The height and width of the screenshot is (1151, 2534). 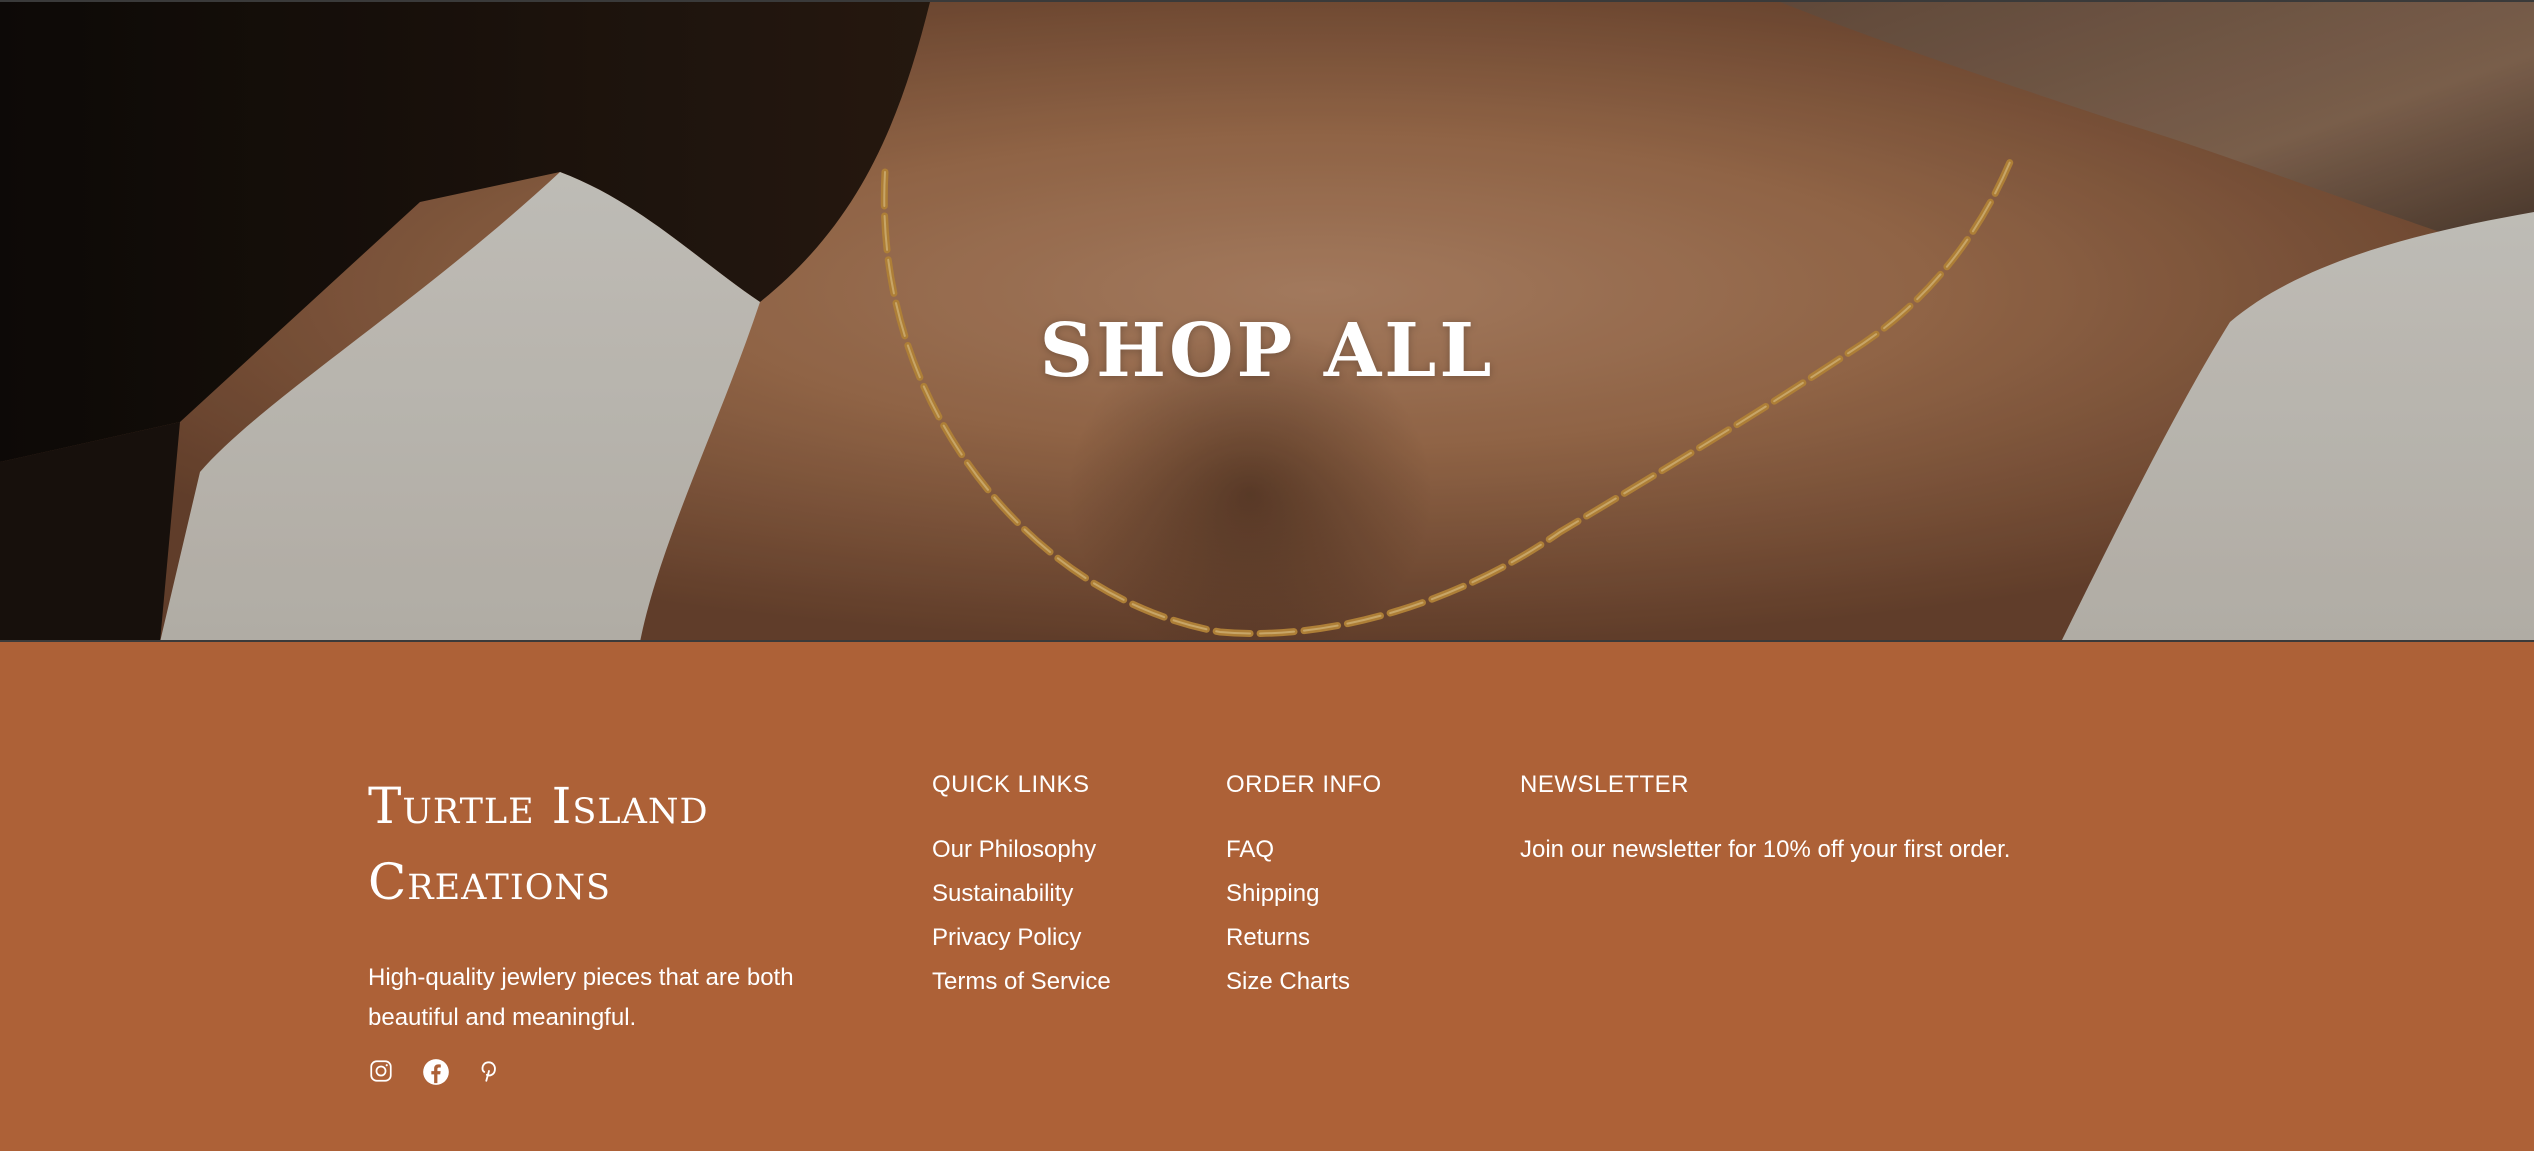 What do you see at coordinates (1304, 894) in the screenshot?
I see `footer-link-shipping: Shipping` at bounding box center [1304, 894].